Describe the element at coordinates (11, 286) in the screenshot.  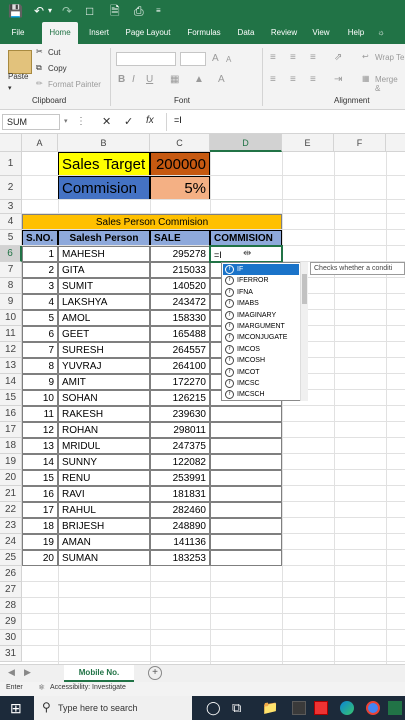
I see `row-header: 8` at that location.